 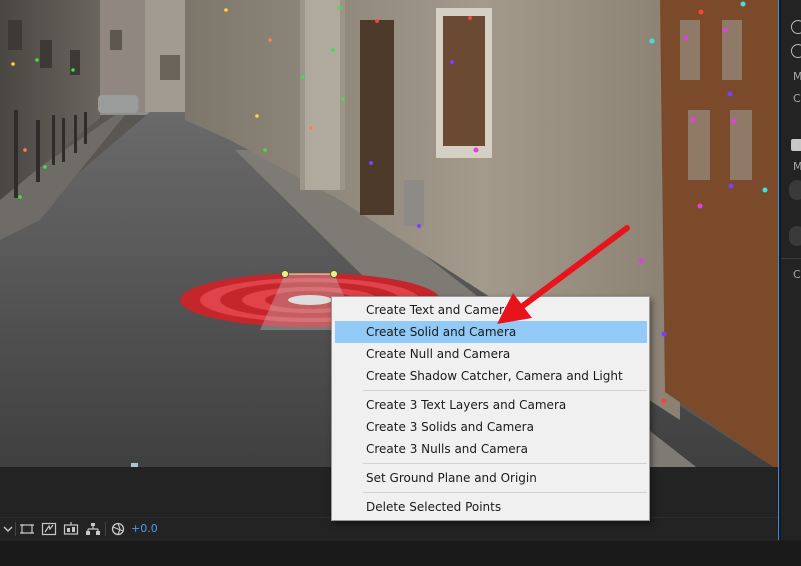 What do you see at coordinates (491, 507) in the screenshot?
I see `menu-item-delete-selected-points: Delete Selected Points` at bounding box center [491, 507].